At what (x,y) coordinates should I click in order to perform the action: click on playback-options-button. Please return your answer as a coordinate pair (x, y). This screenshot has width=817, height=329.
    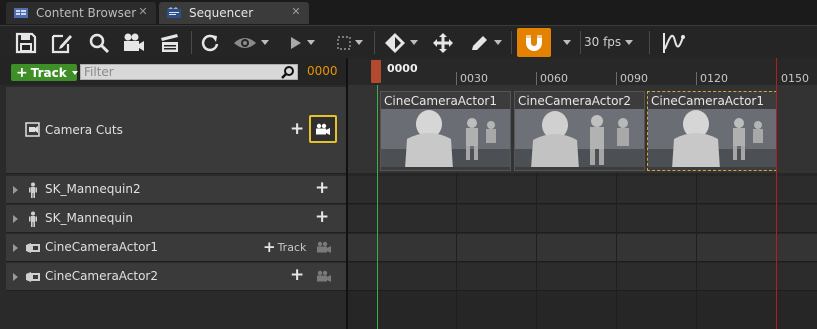
    Looking at the image, I should click on (302, 42).